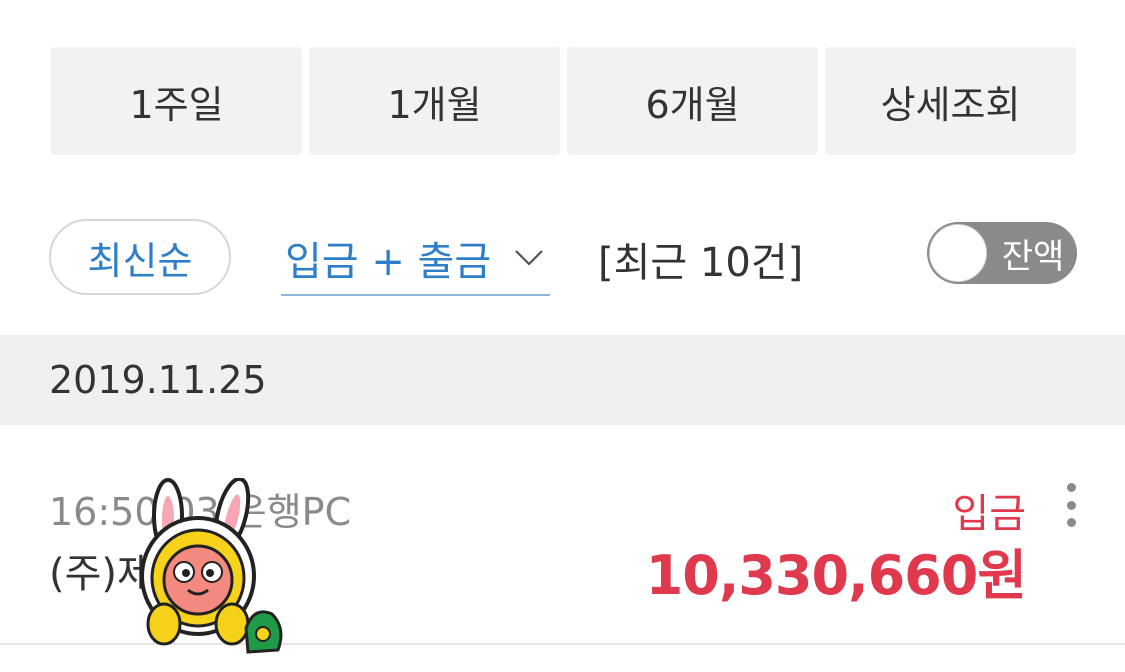 The image size is (1125, 672). What do you see at coordinates (1071, 505) in the screenshot?
I see `more-vertical-icon` at bounding box center [1071, 505].